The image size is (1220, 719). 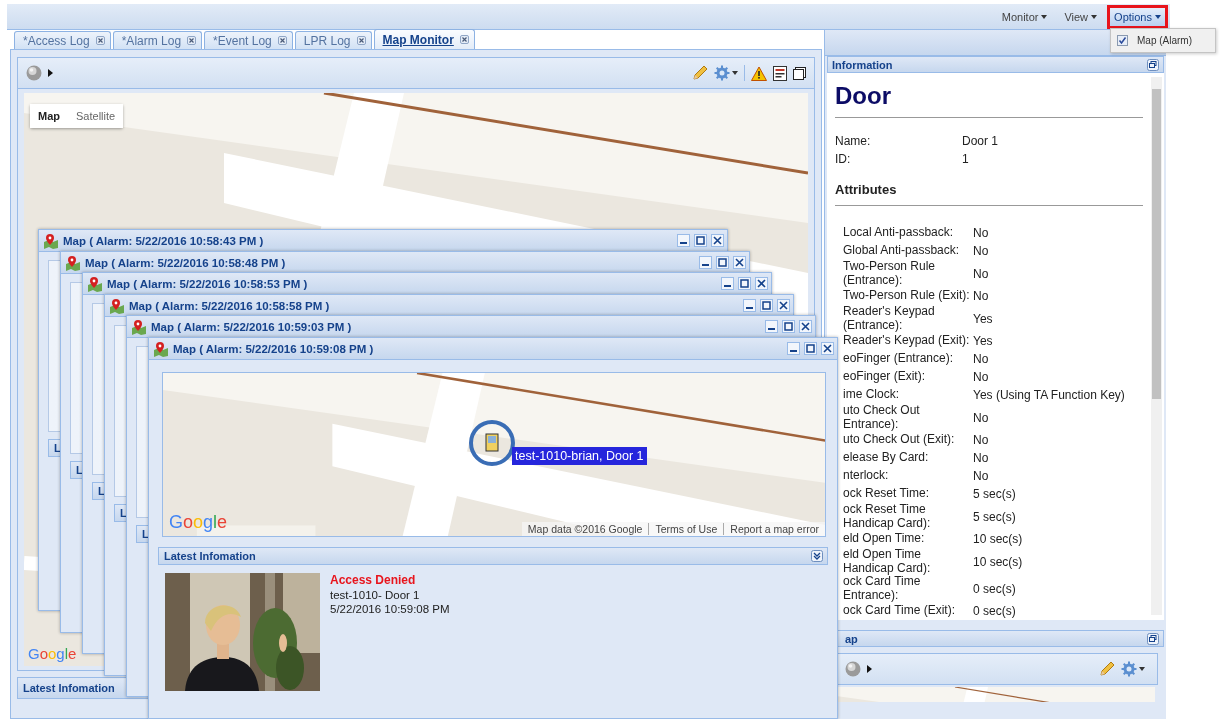 What do you see at coordinates (900, 611) in the screenshot?
I see `attribute-label: ock Card Time (Exit):` at bounding box center [900, 611].